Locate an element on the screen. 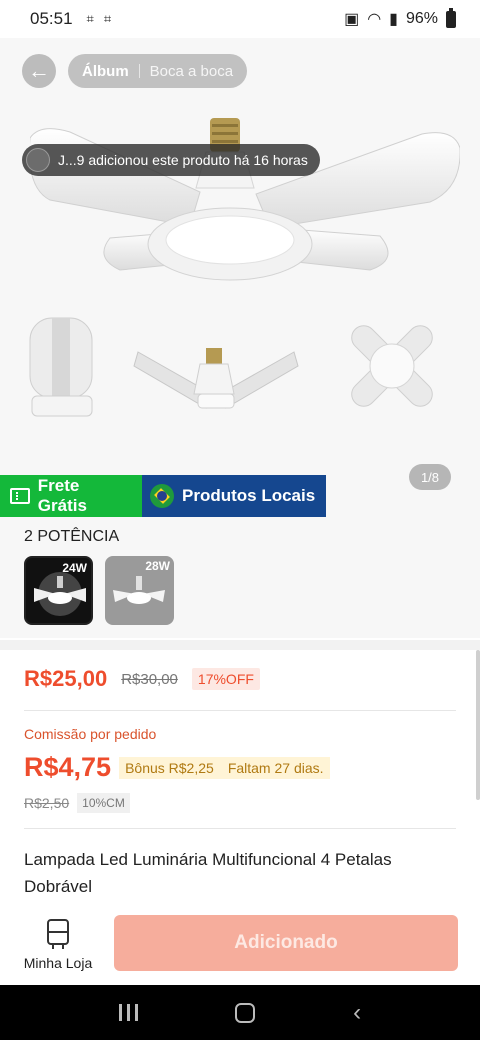 This screenshot has width=480, height=1040. commission-rate-row: R$2,50 10%CM is located at coordinates (77, 803).